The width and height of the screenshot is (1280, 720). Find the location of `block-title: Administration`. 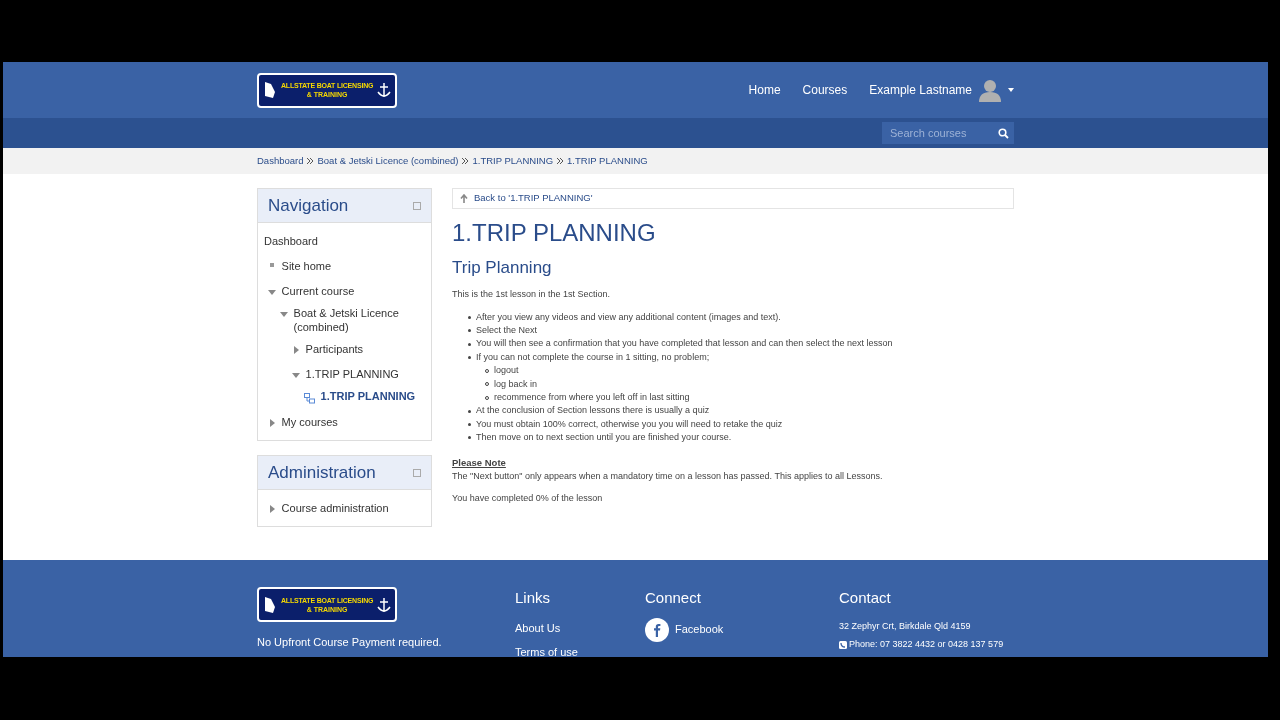

block-title: Administration is located at coordinates (322, 472).